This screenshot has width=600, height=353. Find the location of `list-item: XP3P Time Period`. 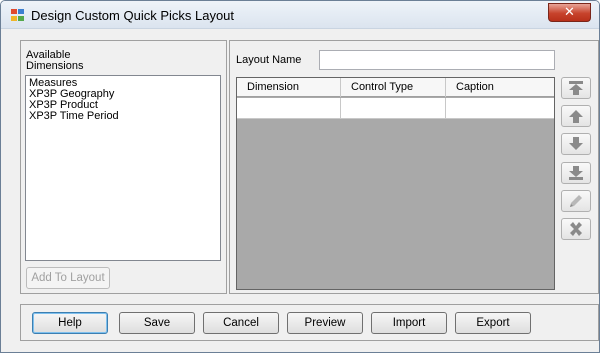

list-item: XP3P Time Period is located at coordinates (123, 116).